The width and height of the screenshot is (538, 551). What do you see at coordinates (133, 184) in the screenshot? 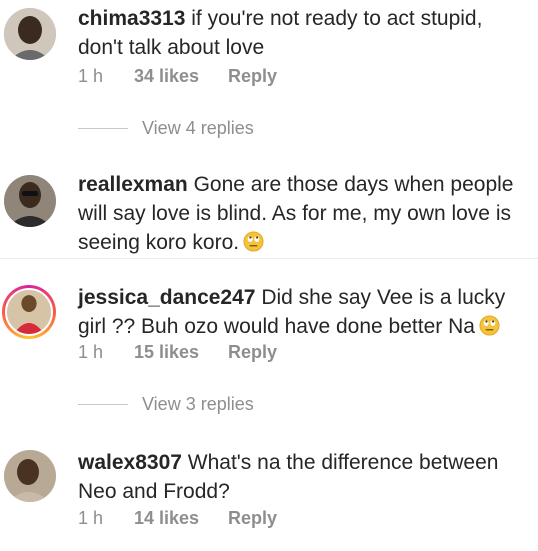
I see `comment-username: reallexman` at bounding box center [133, 184].